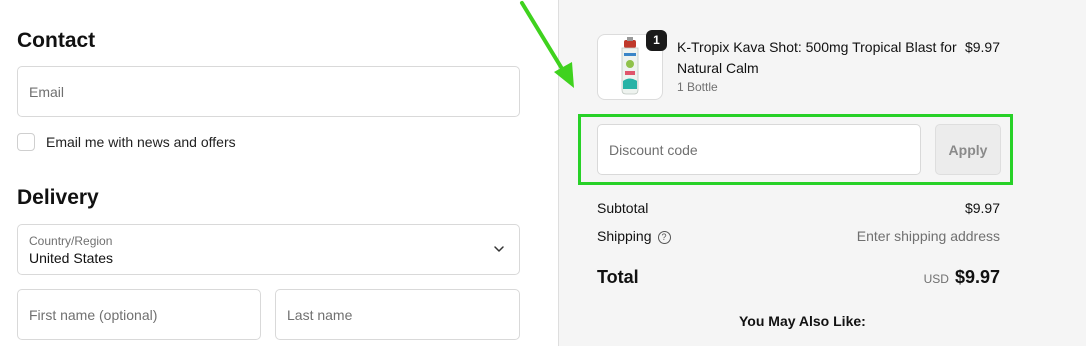 This screenshot has width=1086, height=346. Describe the element at coordinates (656, 40) in the screenshot. I see `quantity-badge: 1` at that location.